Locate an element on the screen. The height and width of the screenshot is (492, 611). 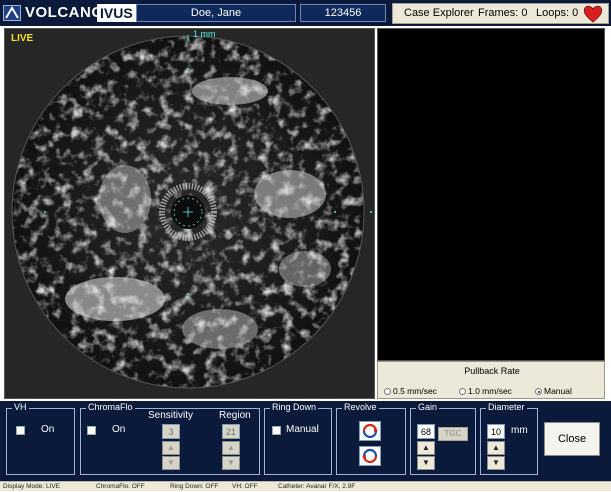
tgc-button: TGC is located at coordinates (453, 434).